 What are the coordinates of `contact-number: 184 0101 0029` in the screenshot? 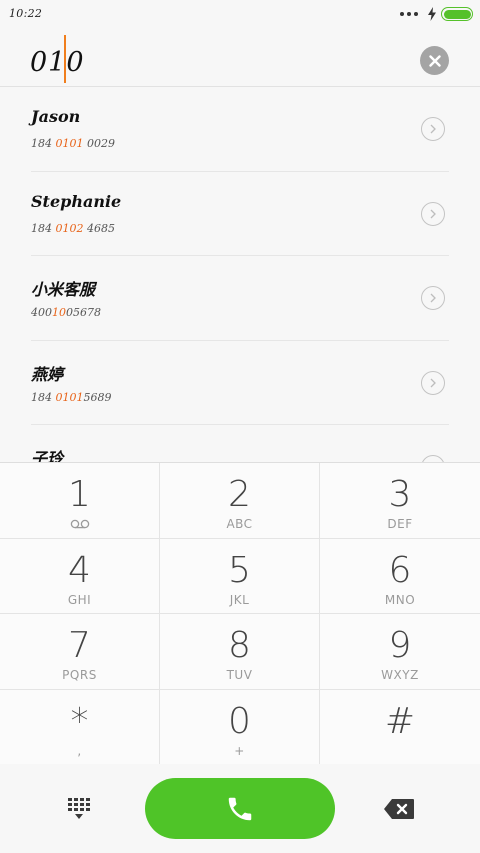 It's located at (73, 143).